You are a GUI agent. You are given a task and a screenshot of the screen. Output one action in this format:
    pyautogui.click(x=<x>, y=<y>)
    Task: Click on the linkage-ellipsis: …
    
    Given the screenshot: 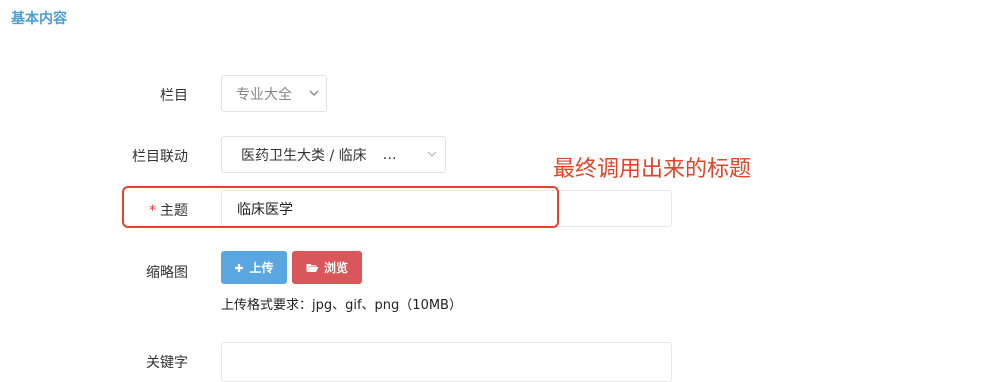 What is the action you would take?
    pyautogui.click(x=389, y=154)
    